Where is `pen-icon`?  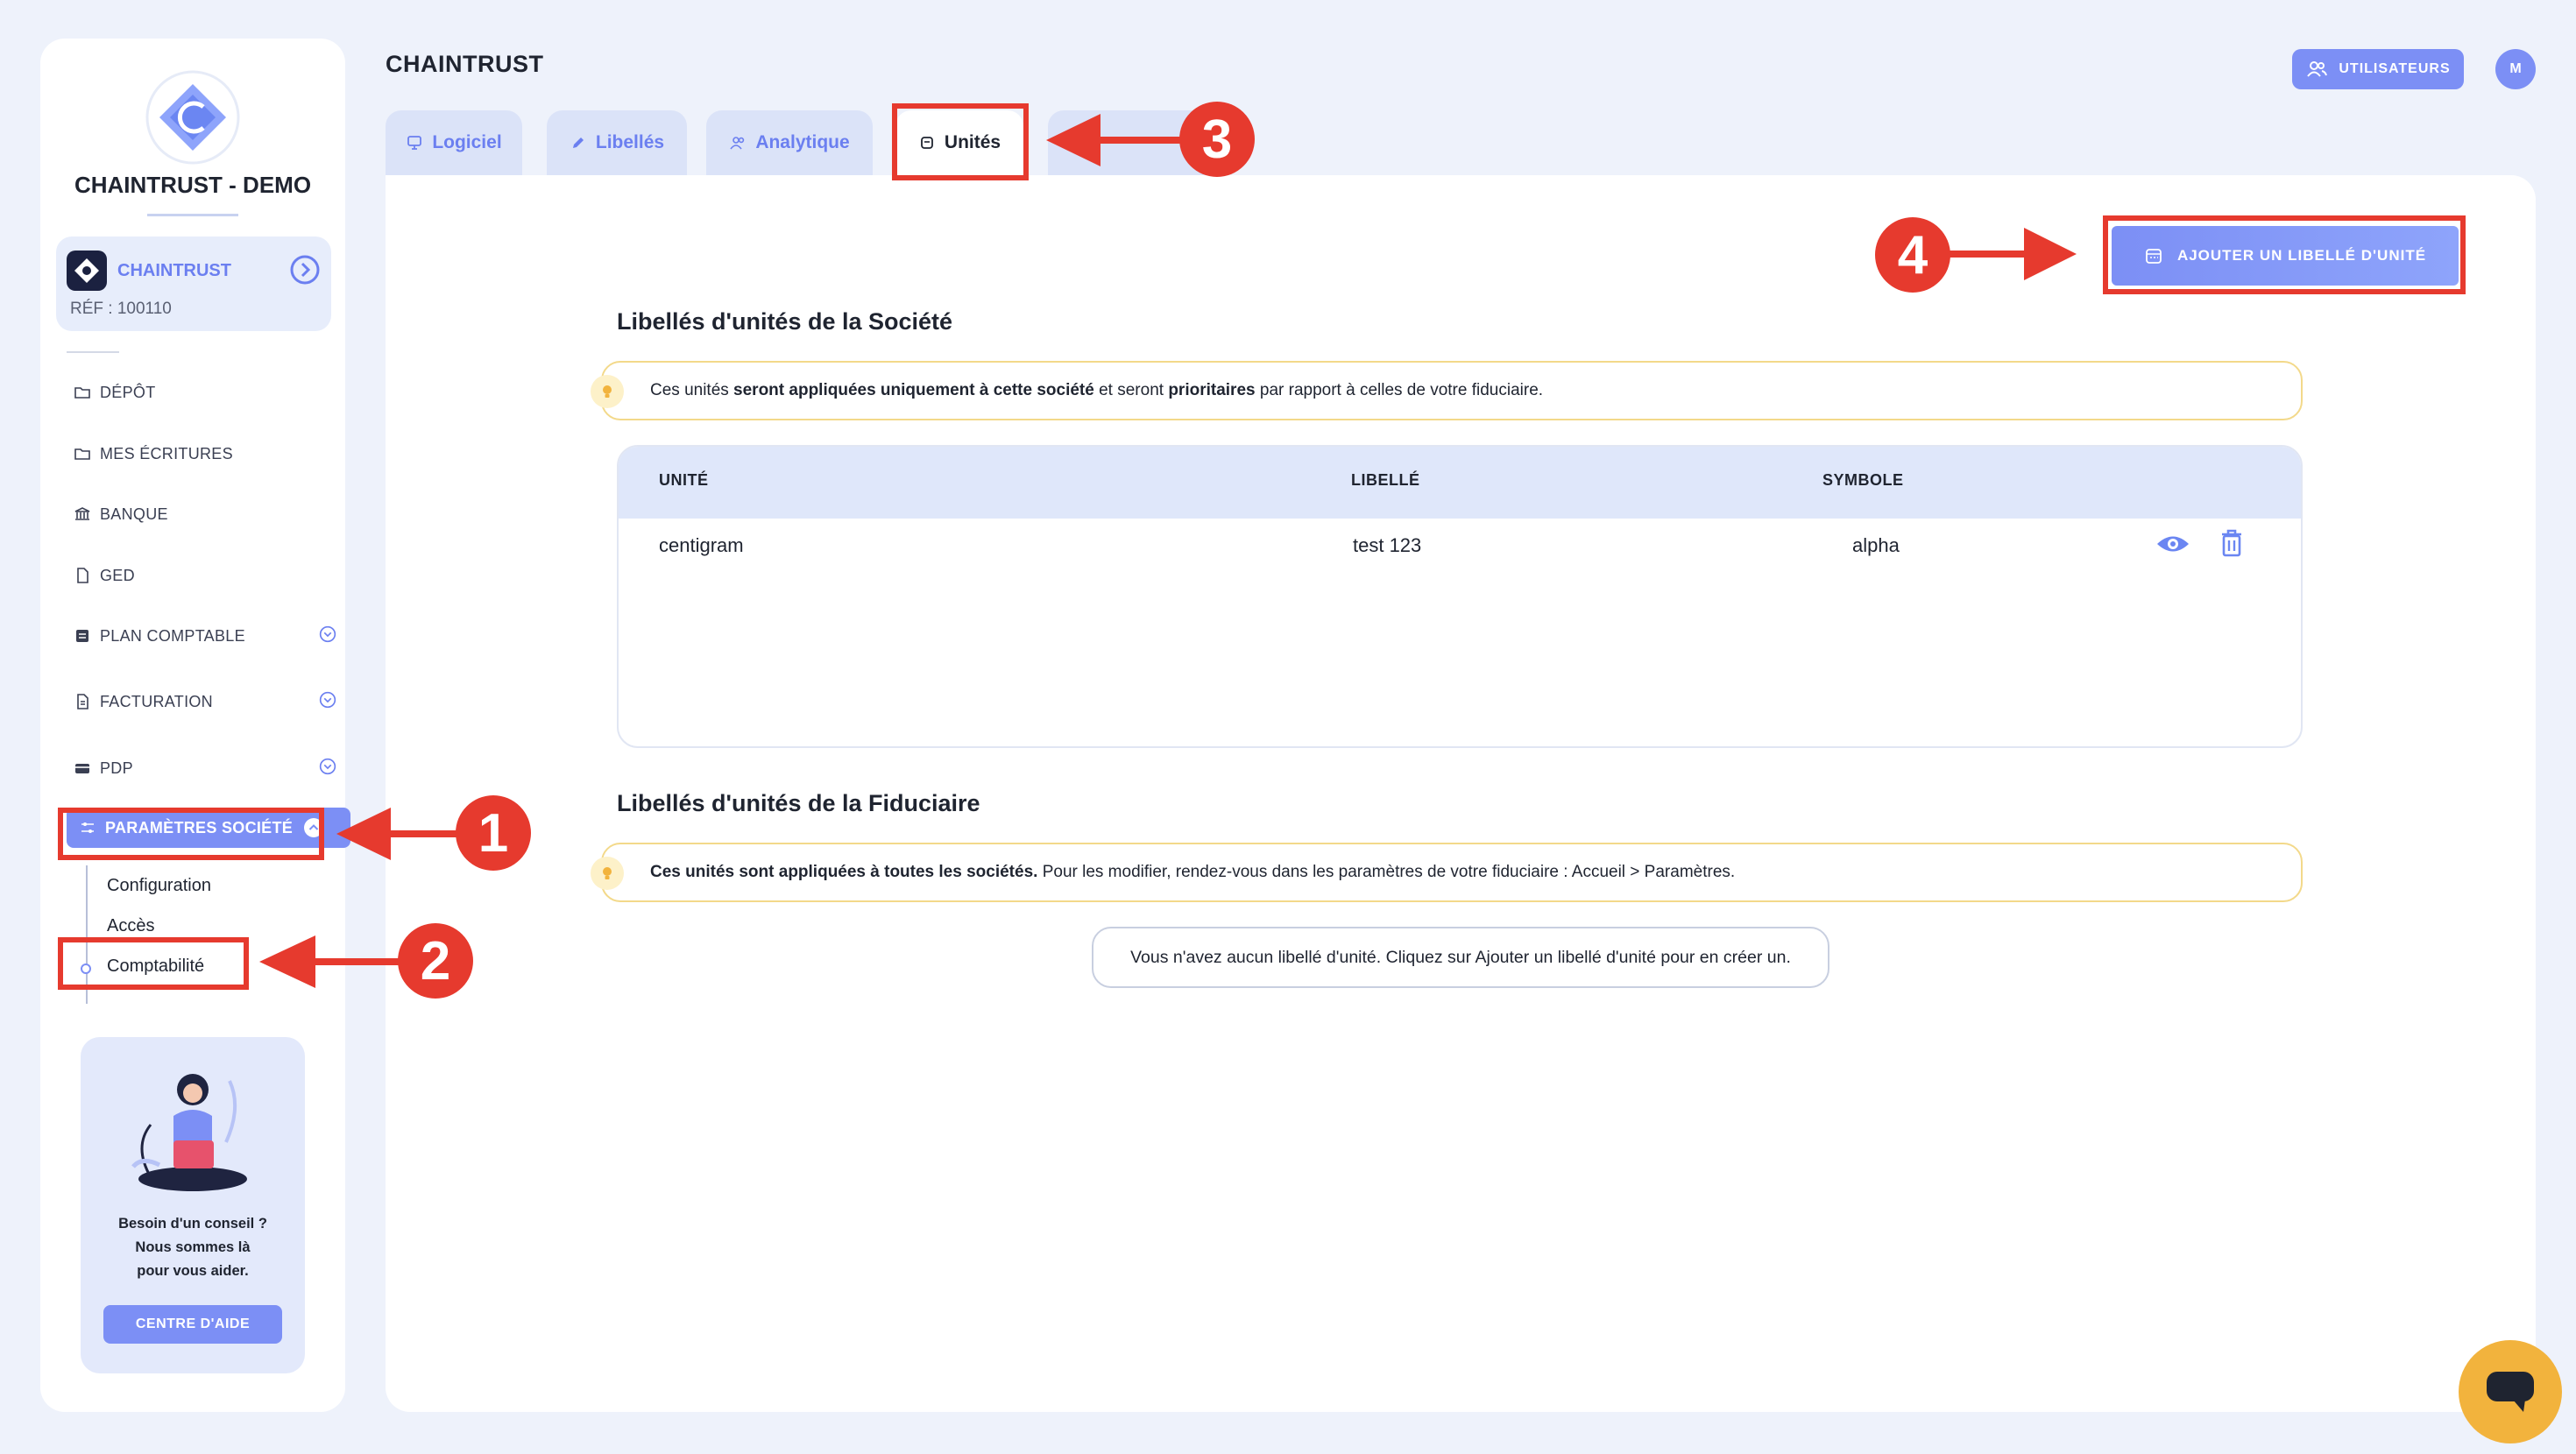 pen-icon is located at coordinates (578, 143).